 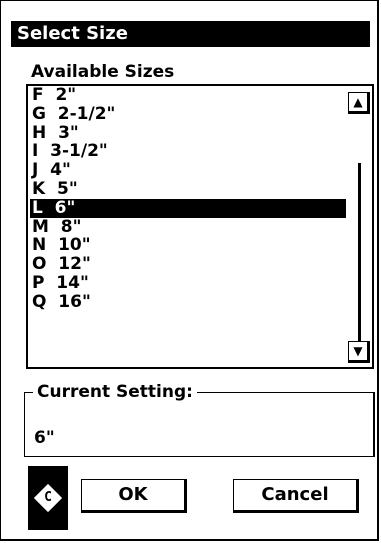 I want to click on list-item: P 14", so click(x=188, y=283).